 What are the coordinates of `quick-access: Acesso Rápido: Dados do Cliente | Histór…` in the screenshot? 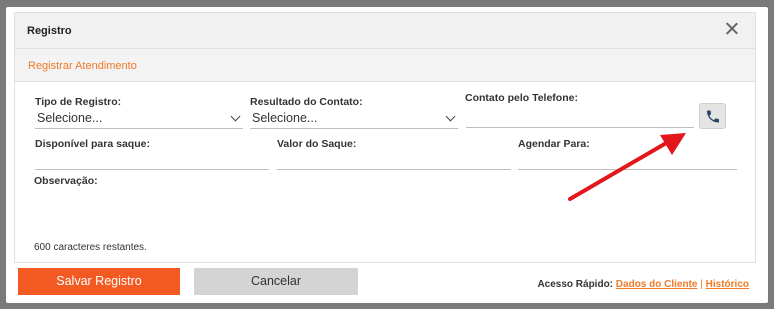 It's located at (643, 284).